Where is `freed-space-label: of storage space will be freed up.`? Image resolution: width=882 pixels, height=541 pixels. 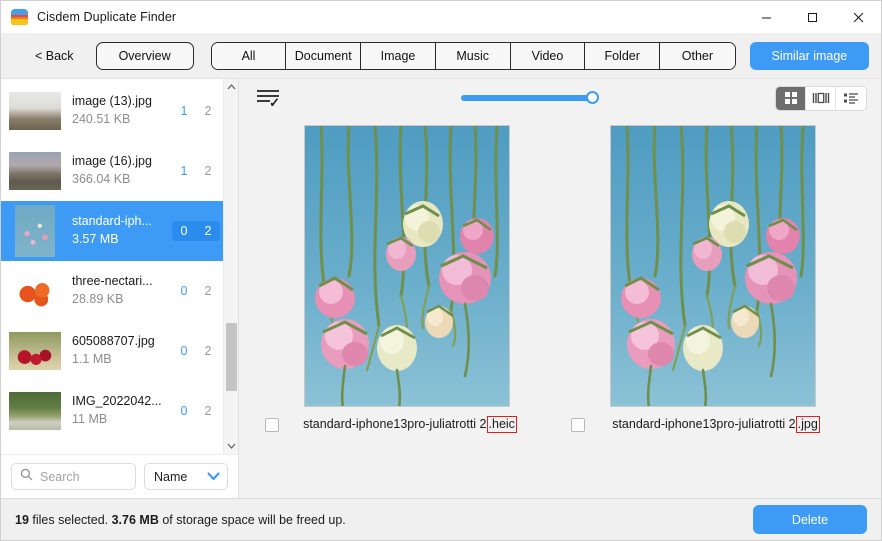 freed-space-label: of storage space will be freed up. is located at coordinates (254, 519).